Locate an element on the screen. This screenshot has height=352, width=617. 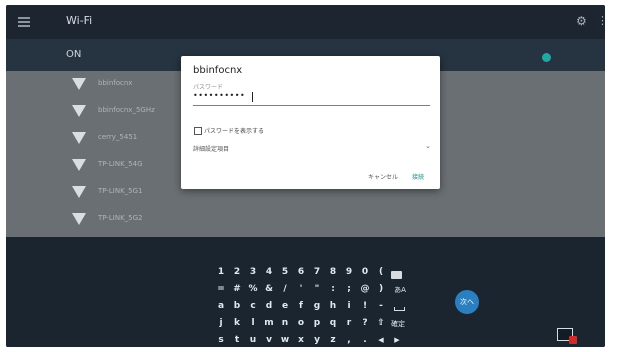
key: b is located at coordinates (237, 306).